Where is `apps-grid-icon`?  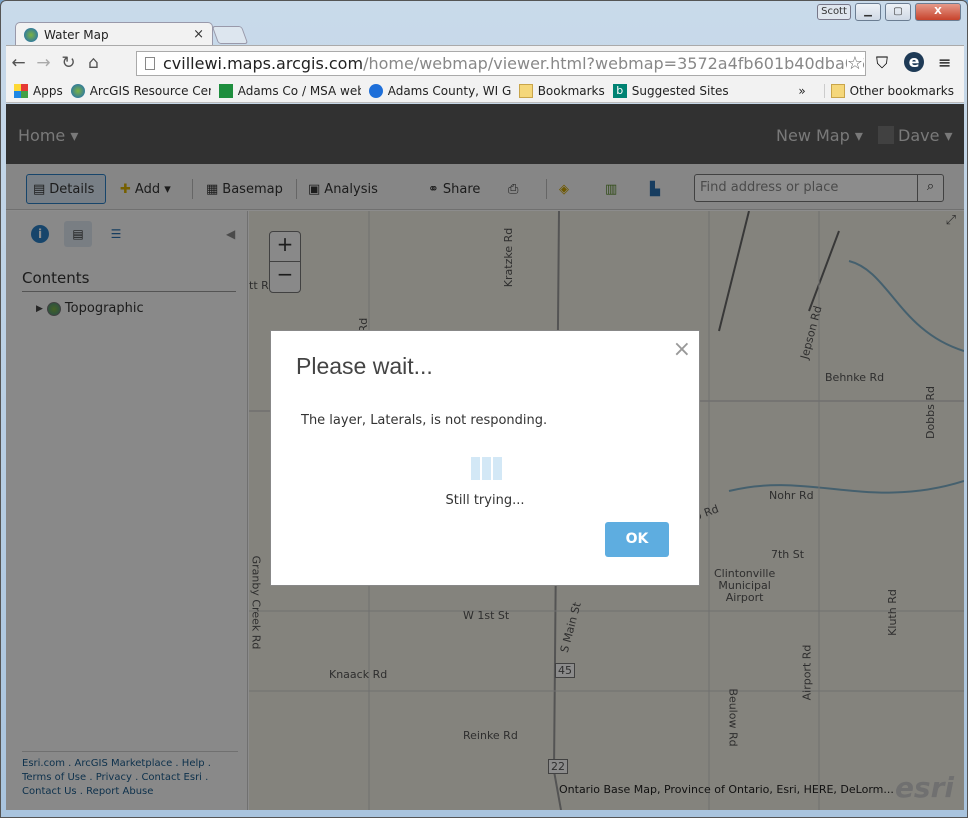
apps-grid-icon is located at coordinates (21, 90).